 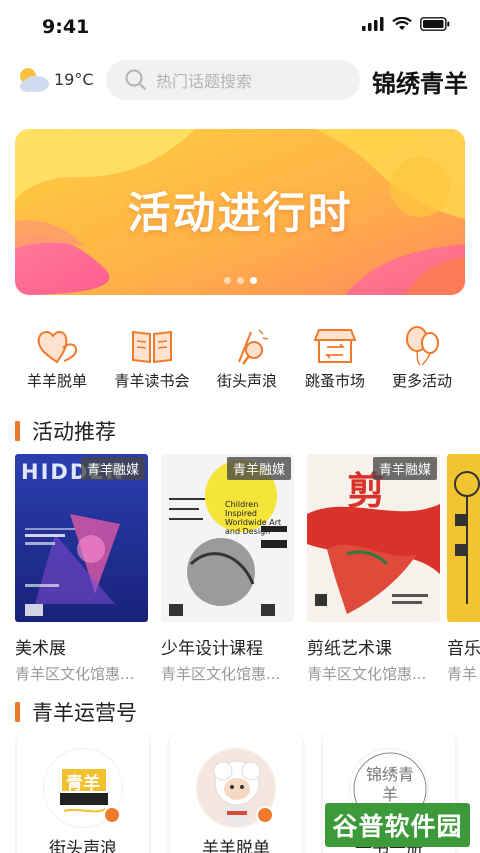 I want to click on activity-poster: HIDDEN 青羊融媒, so click(x=81, y=538).